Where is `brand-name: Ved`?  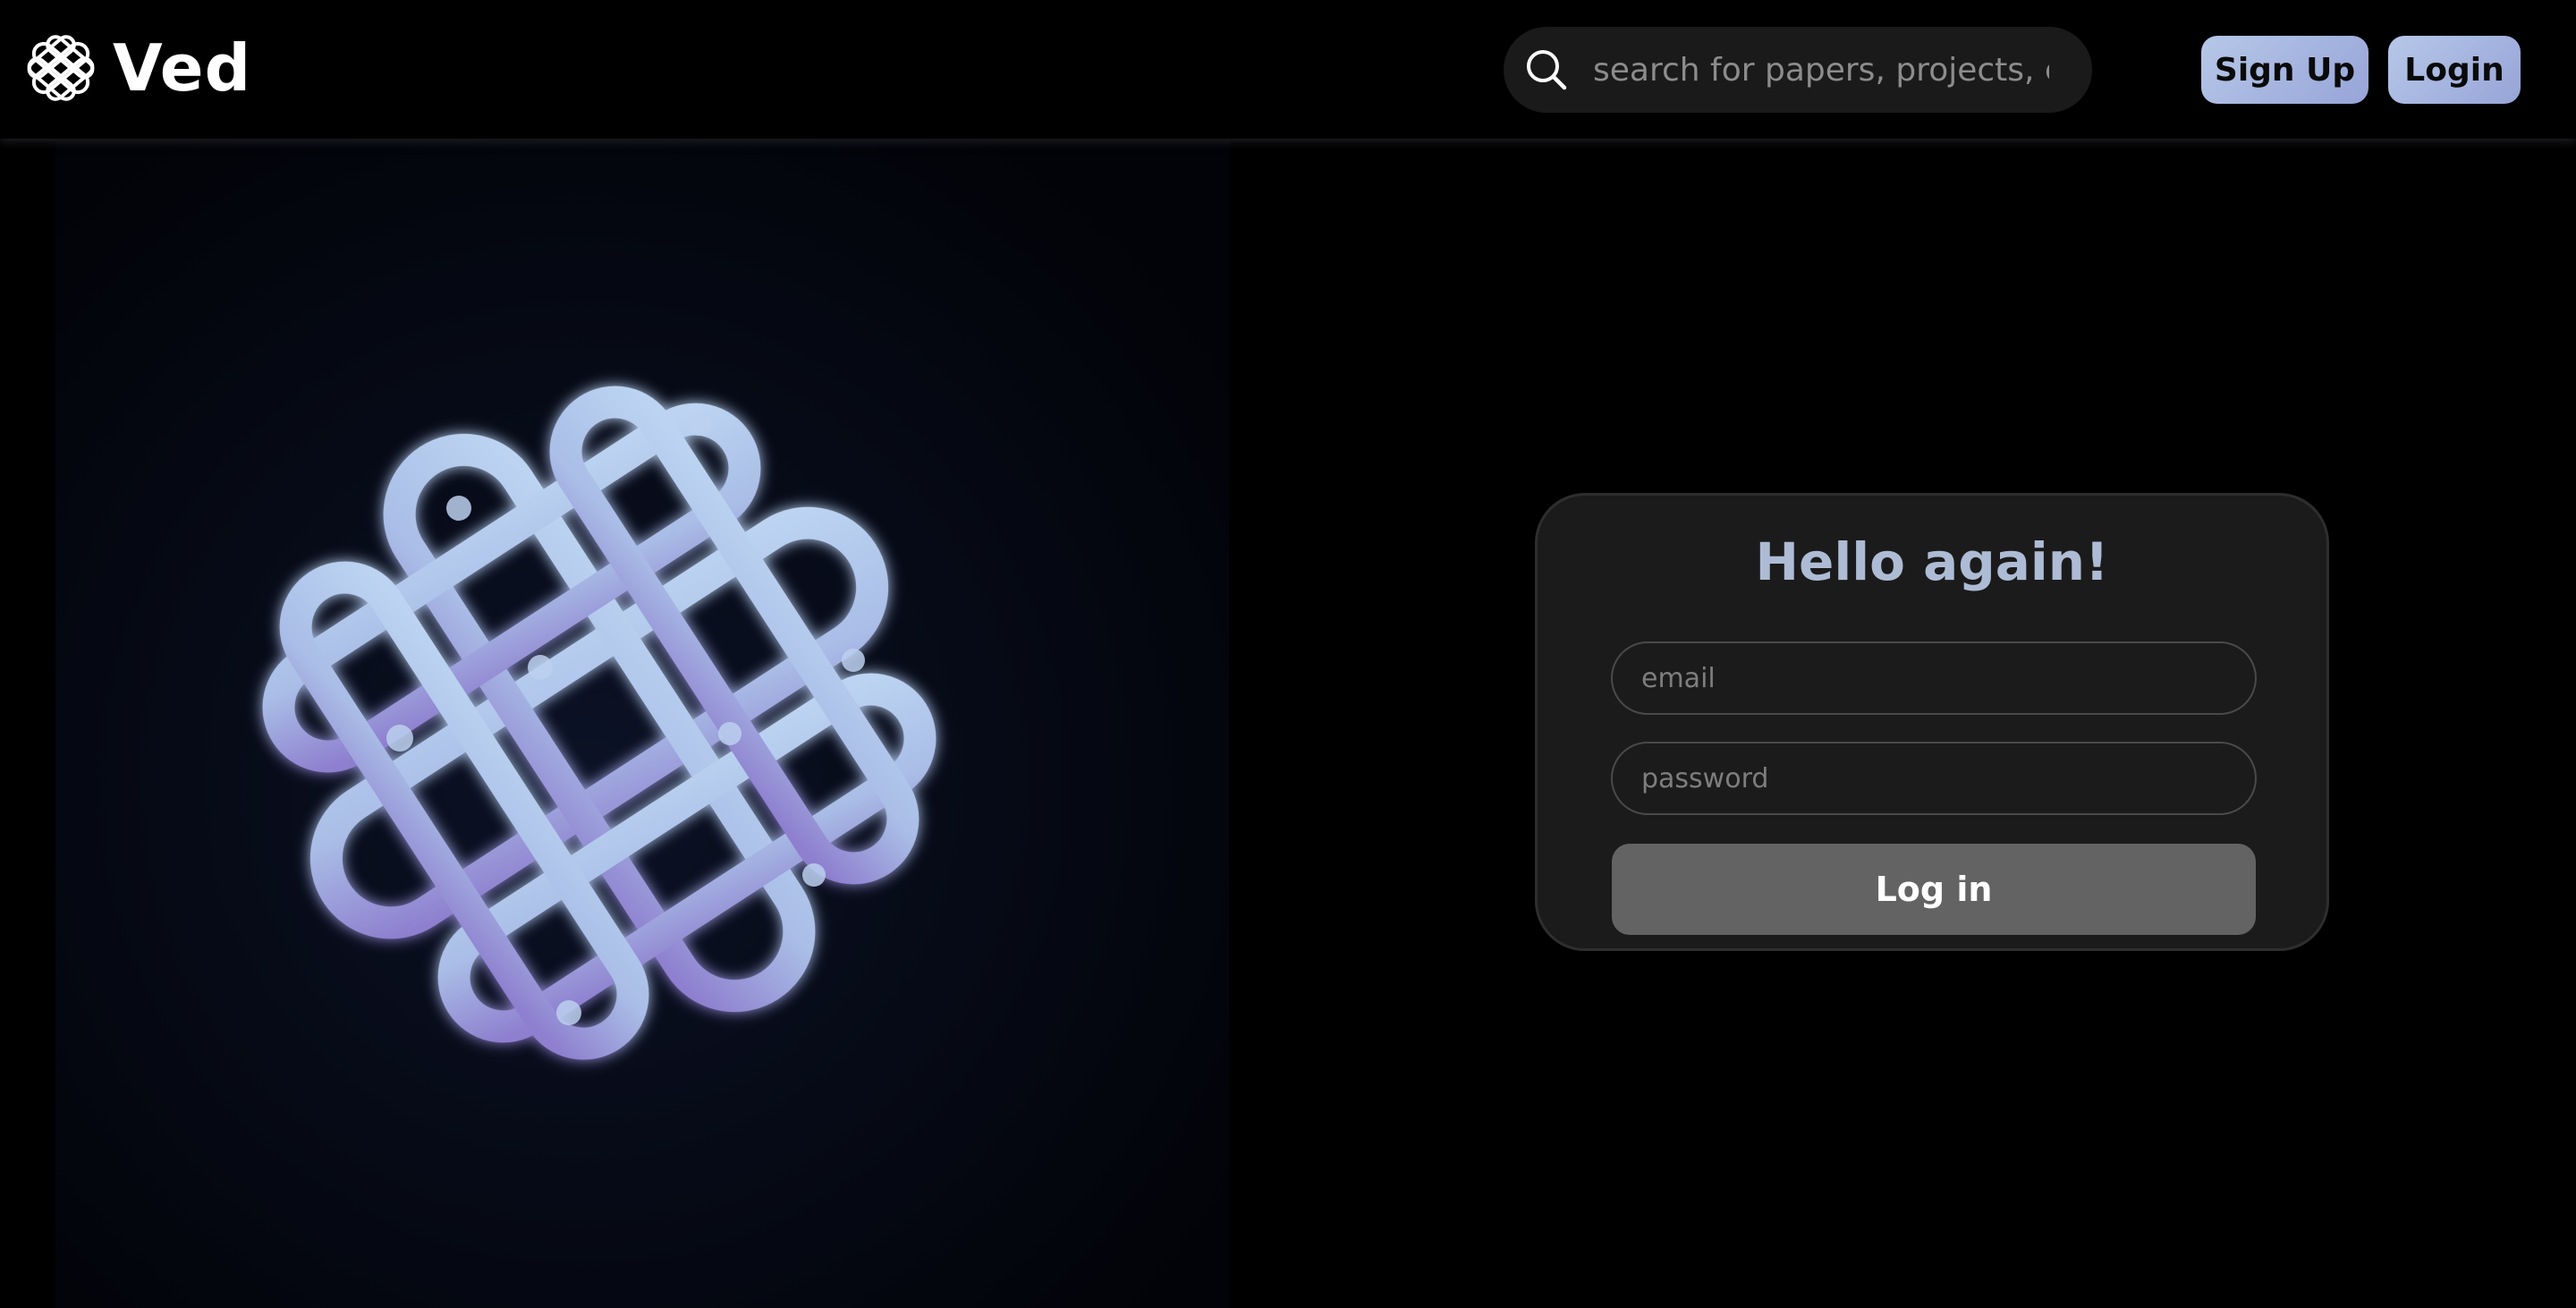
brand-name: Ved is located at coordinates (182, 68).